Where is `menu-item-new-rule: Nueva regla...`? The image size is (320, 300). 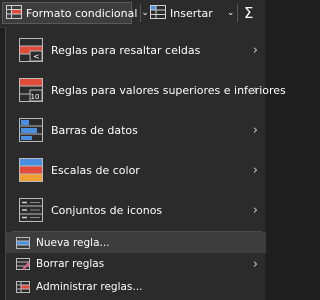 menu-item-new-rule: Nueva regla... is located at coordinates (136, 242).